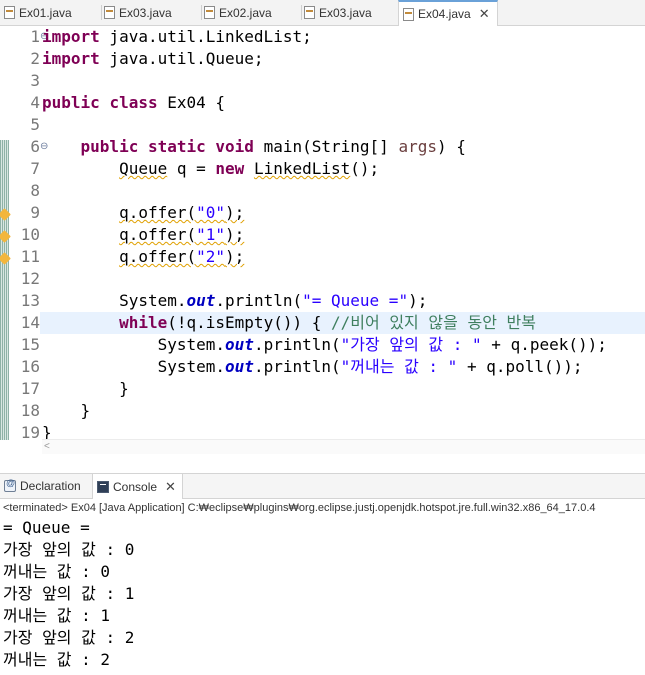  Describe the element at coordinates (182, 212) in the screenshot. I see `code-line-9: q.offer("0");` at that location.